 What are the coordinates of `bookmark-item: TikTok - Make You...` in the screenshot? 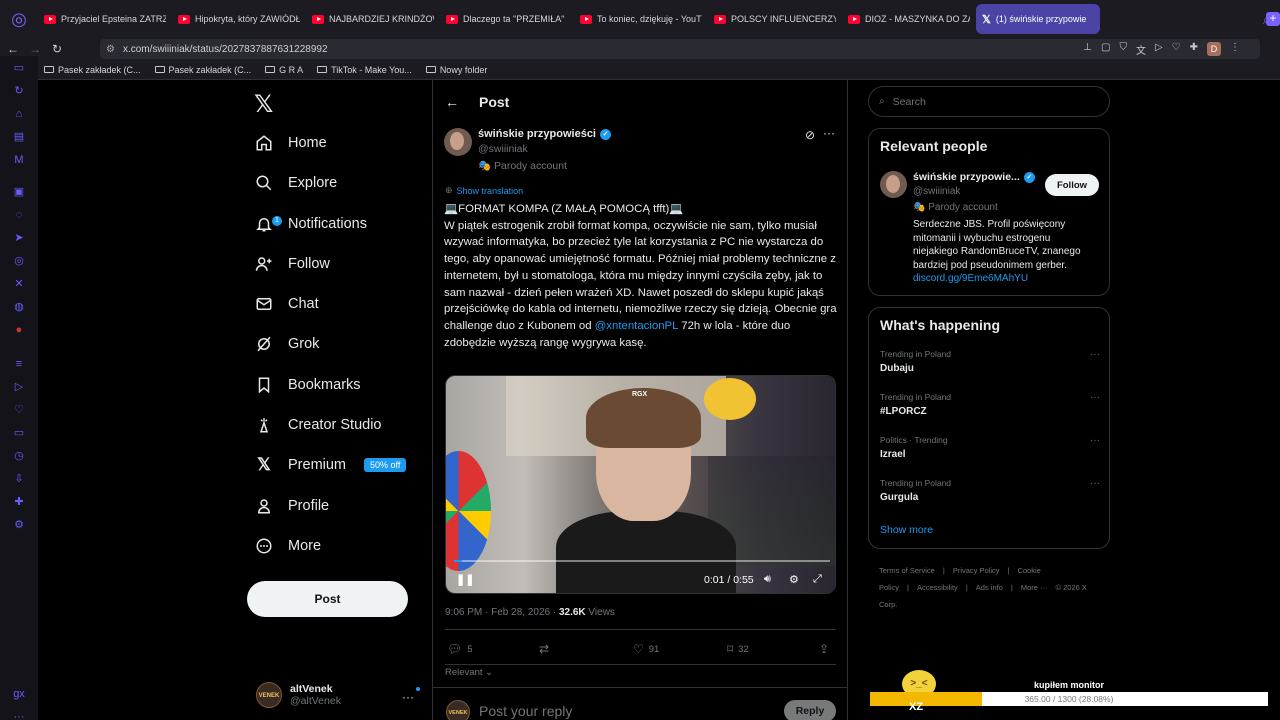 It's located at (364, 70).